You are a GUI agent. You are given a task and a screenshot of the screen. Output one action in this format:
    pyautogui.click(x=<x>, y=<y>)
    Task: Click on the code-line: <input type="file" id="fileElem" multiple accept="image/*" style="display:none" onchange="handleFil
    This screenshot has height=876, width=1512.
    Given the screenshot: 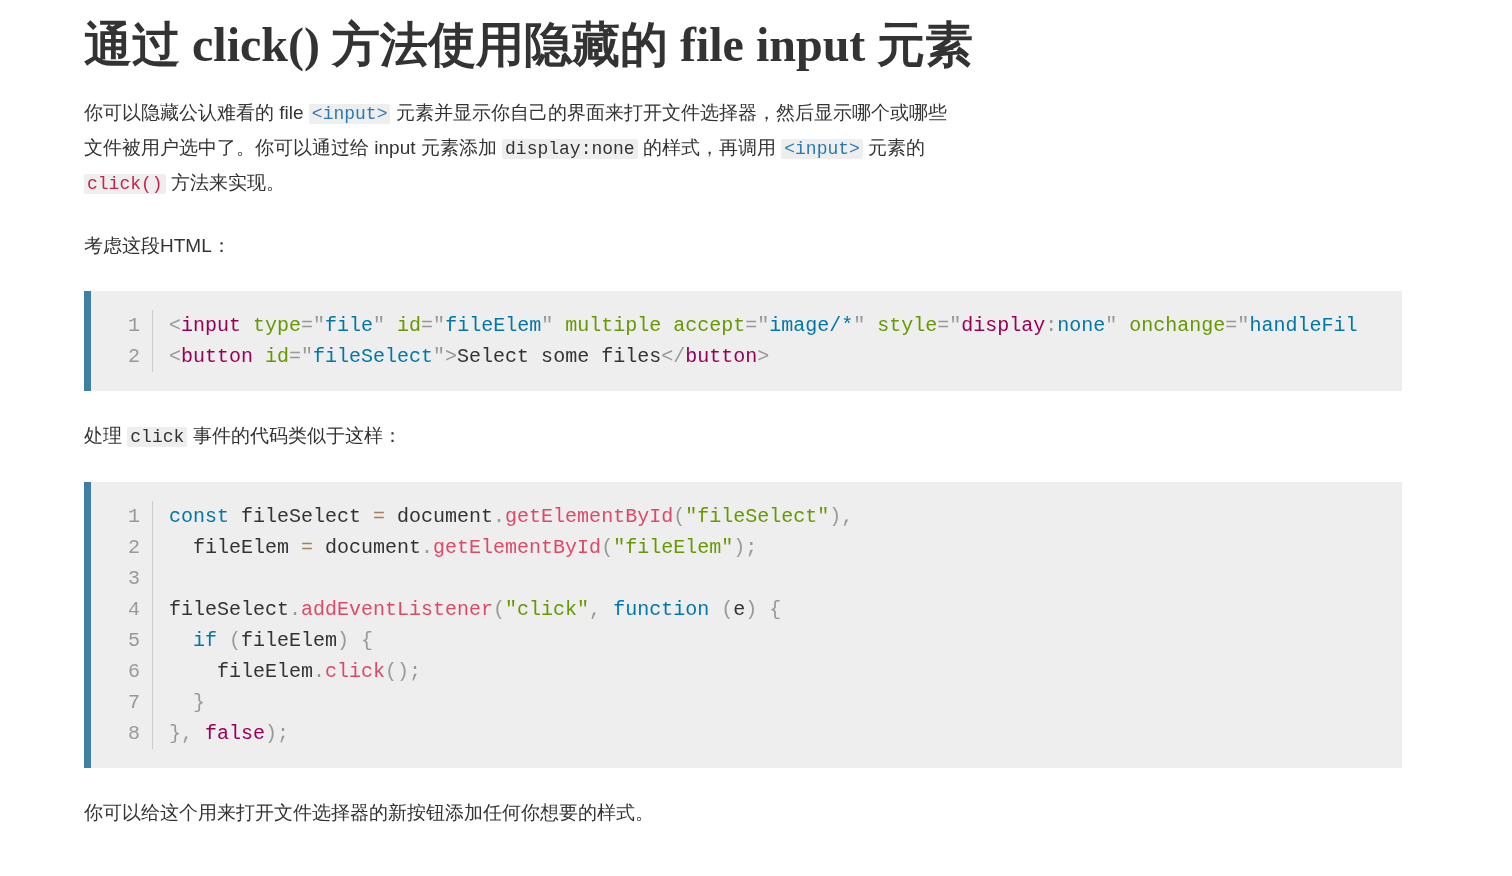 What is the action you would take?
    pyautogui.click(x=763, y=326)
    